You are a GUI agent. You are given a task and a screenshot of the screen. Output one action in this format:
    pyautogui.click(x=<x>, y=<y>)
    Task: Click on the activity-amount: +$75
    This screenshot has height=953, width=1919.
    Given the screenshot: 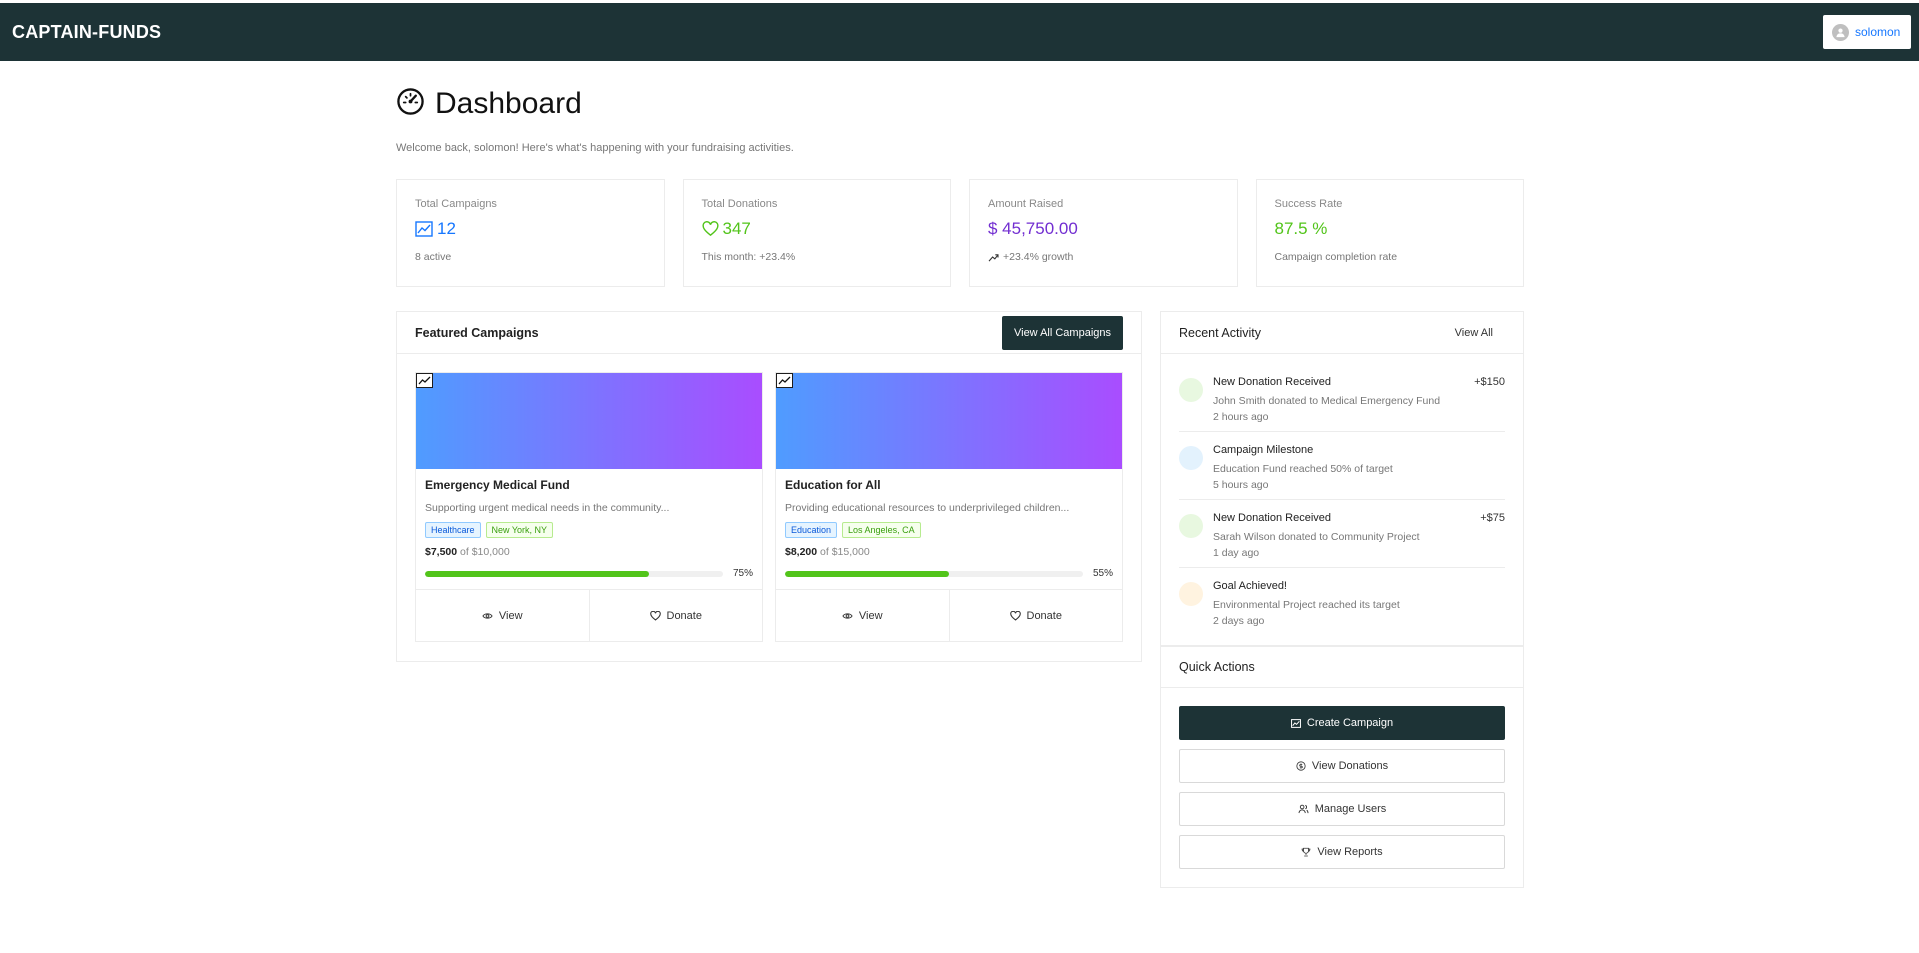 What is the action you would take?
    pyautogui.click(x=1492, y=518)
    